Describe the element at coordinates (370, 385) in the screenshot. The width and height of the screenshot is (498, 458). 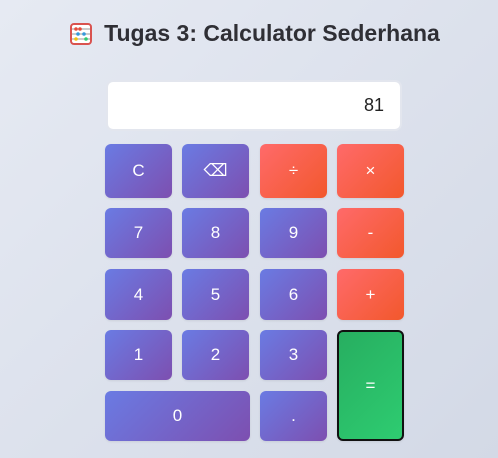
I see `equals-button: =` at that location.